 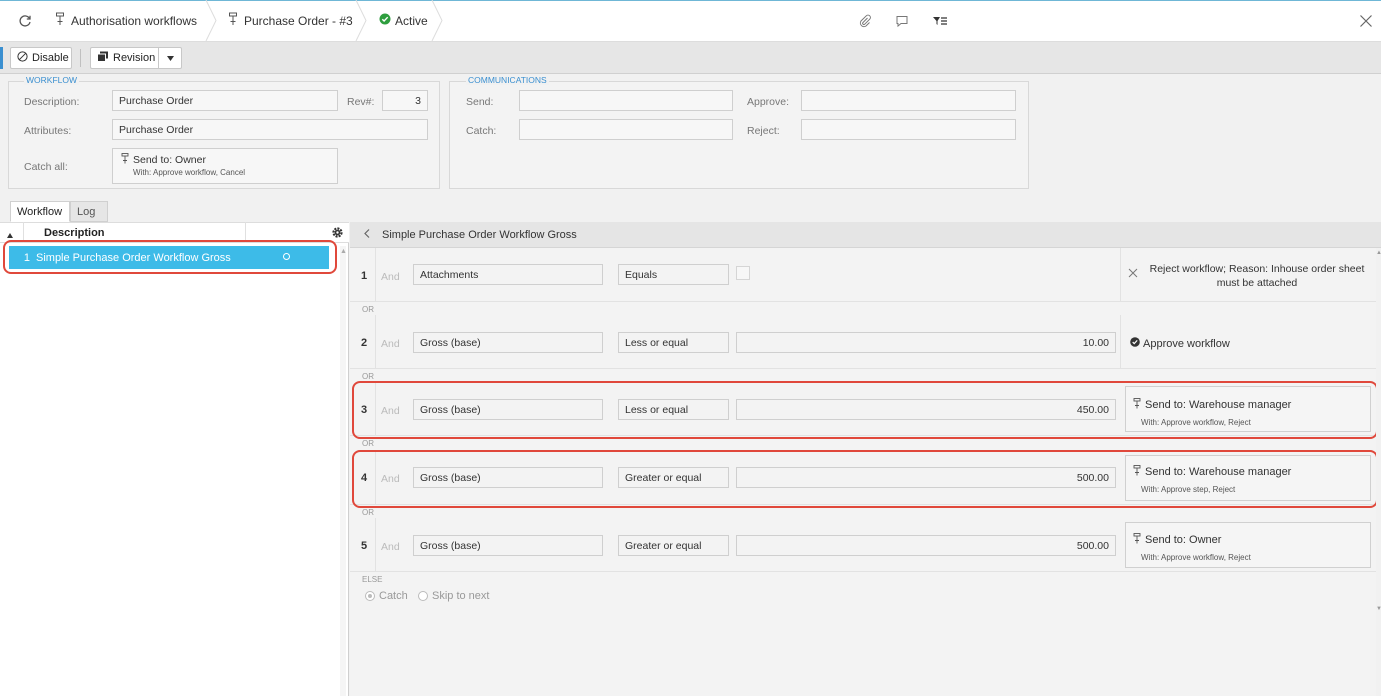 I want to click on comment-icon, so click(x=902, y=21).